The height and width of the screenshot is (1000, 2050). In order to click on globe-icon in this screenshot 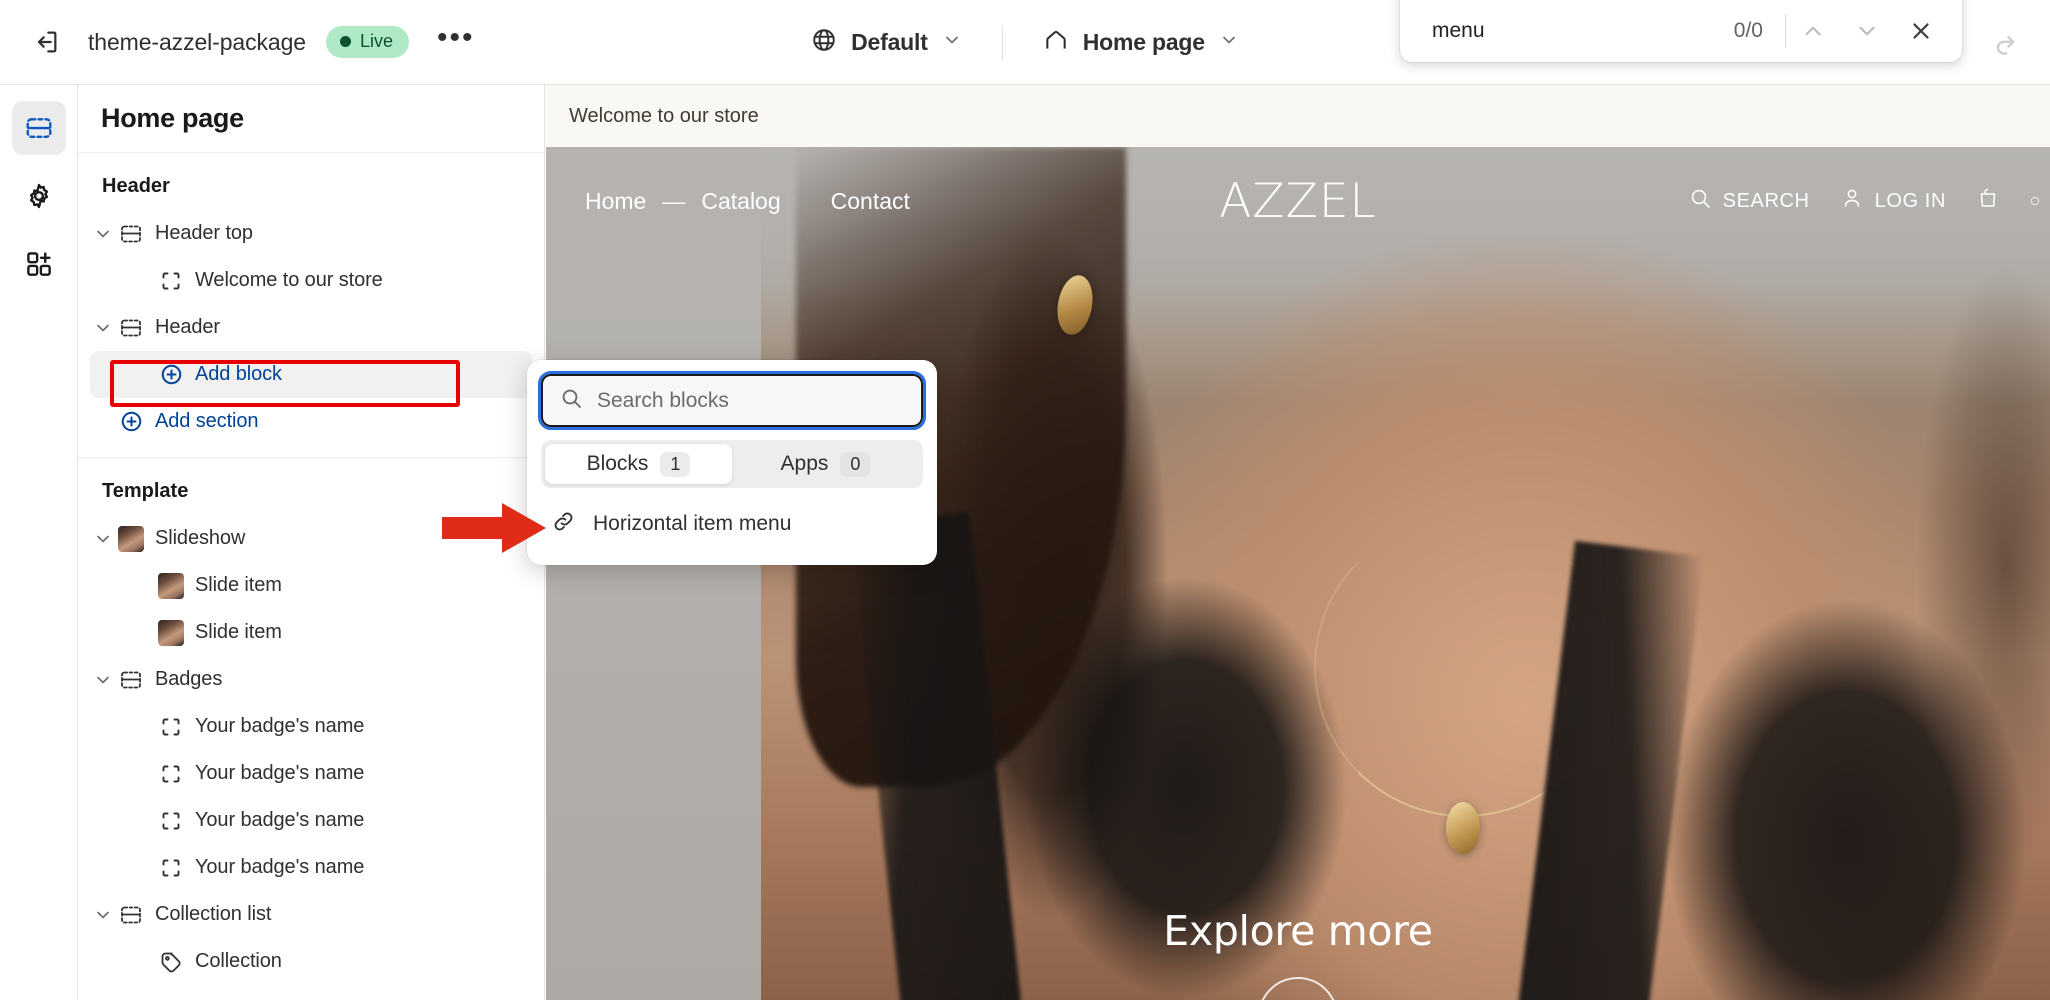, I will do `click(824, 42)`.